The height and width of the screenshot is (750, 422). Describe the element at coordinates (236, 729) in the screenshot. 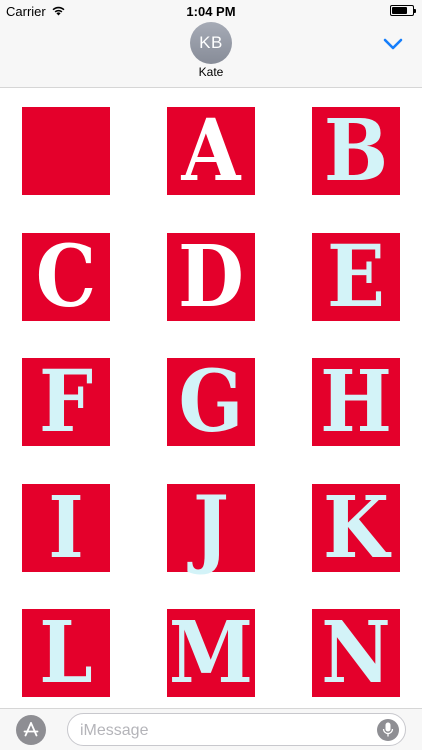

I see `message-input: iMessage` at that location.